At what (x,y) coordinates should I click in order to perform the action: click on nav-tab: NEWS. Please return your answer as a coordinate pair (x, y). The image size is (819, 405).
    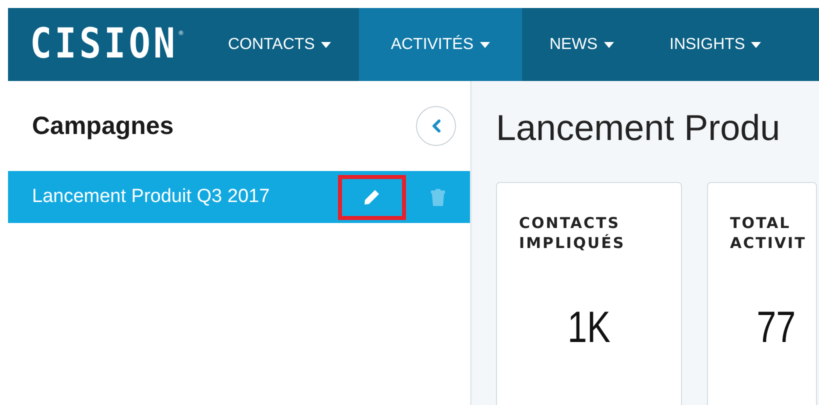
    Looking at the image, I should click on (582, 44).